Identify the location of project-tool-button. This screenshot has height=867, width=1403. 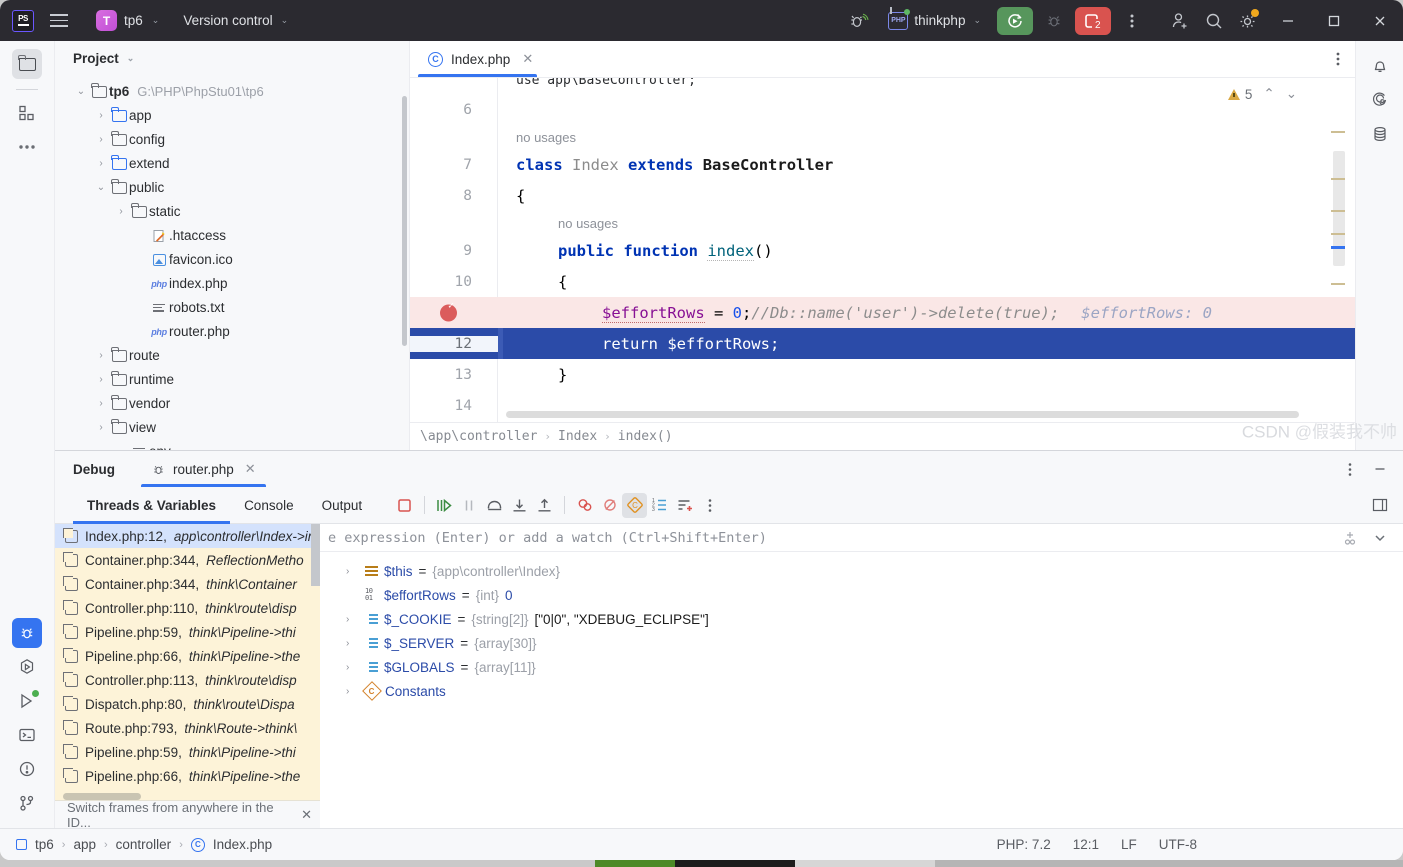
(27, 64).